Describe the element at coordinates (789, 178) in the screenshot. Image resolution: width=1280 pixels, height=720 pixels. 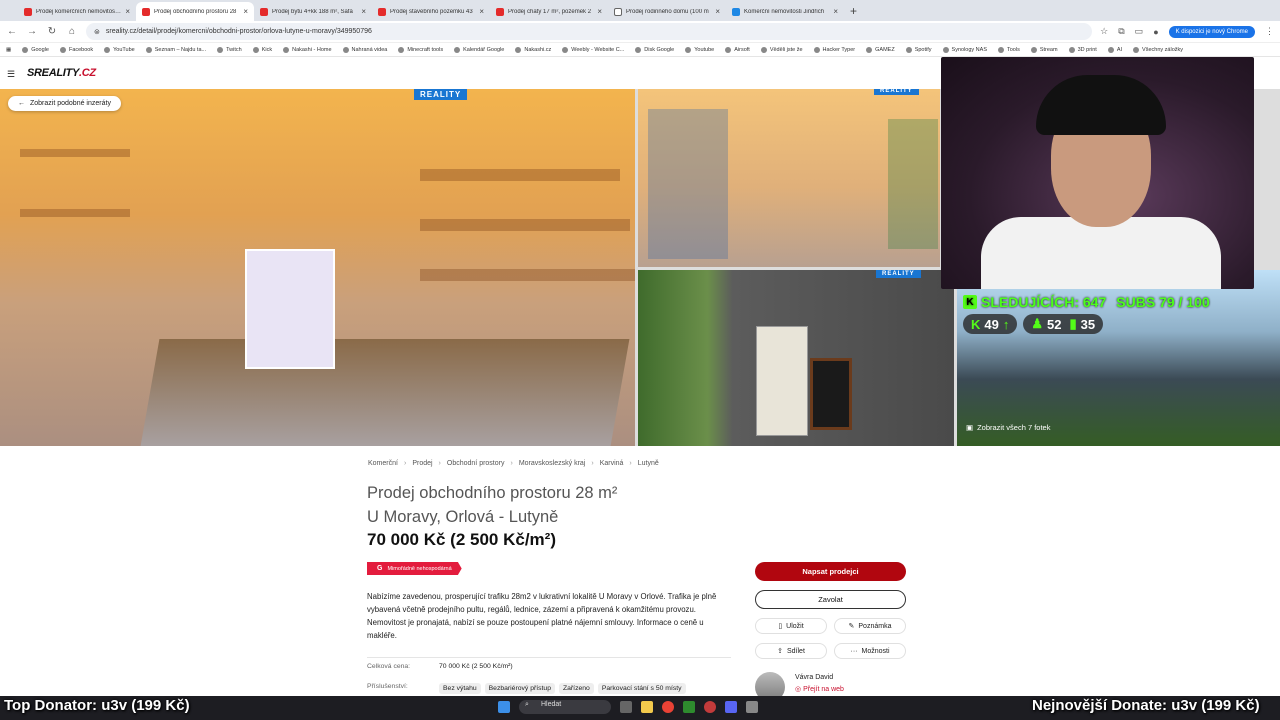
I see `photo-2: REALITY` at that location.